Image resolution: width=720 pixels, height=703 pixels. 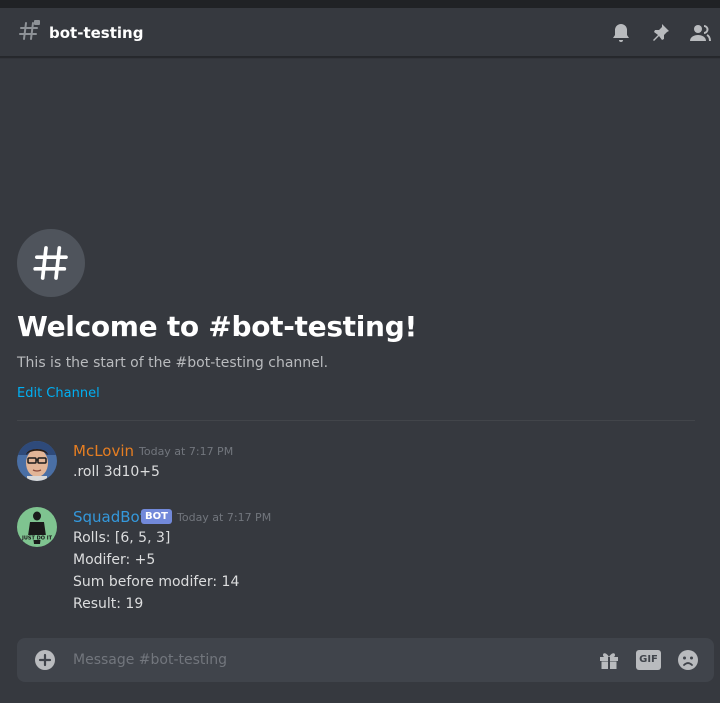 What do you see at coordinates (114, 560) in the screenshot?
I see `message-text: Modifer: +5` at bounding box center [114, 560].